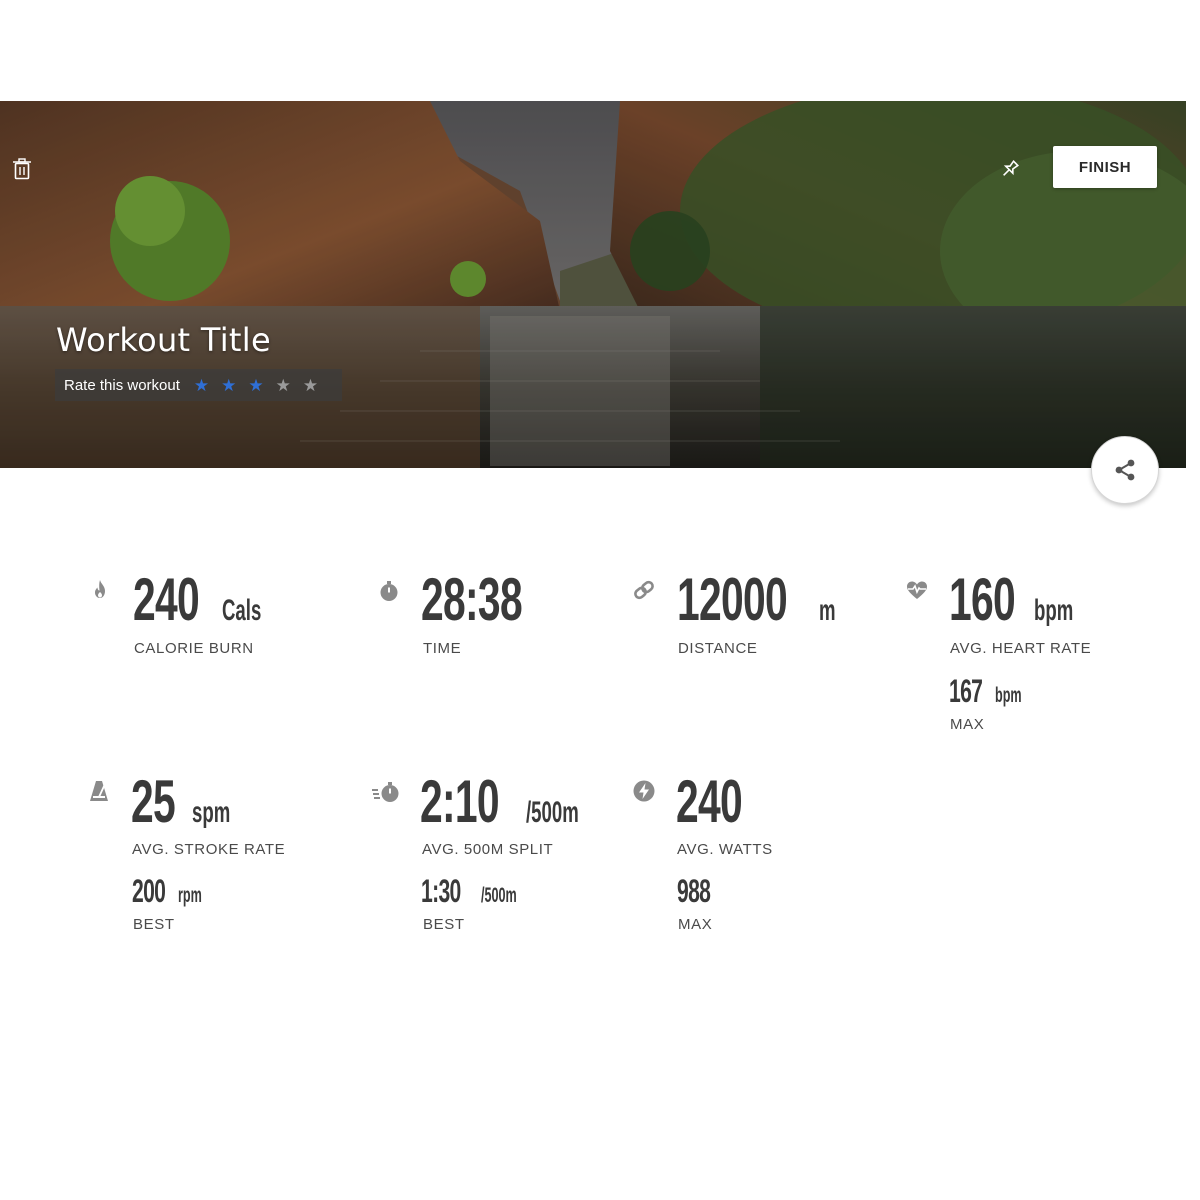 This screenshot has width=1200, height=1200. What do you see at coordinates (725, 849) in the screenshot?
I see `watts-label: AVG. WATTS` at bounding box center [725, 849].